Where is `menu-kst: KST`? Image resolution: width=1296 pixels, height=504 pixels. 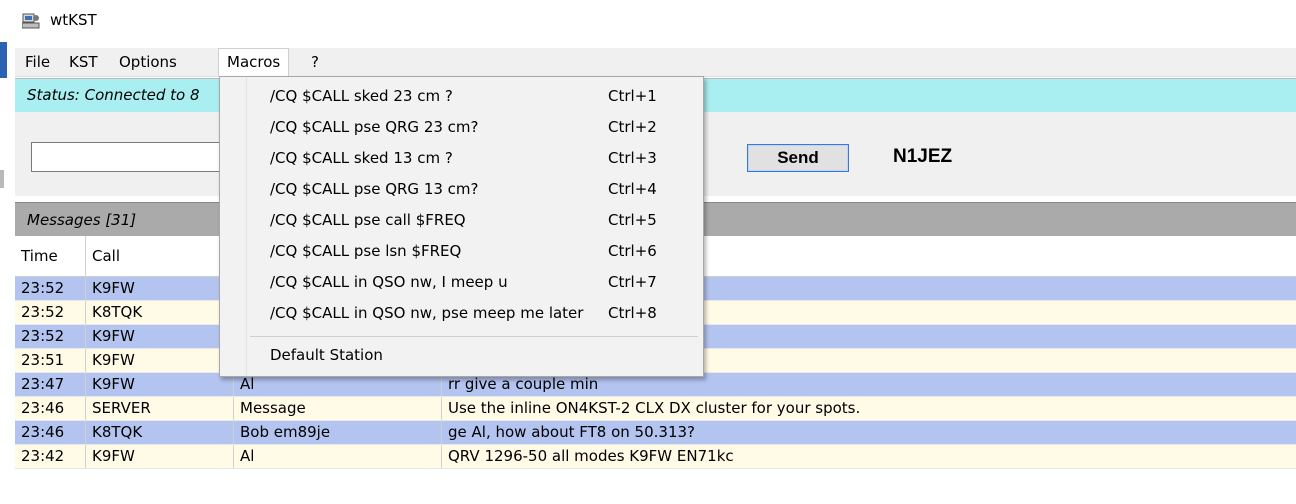 menu-kst: KST is located at coordinates (83, 62).